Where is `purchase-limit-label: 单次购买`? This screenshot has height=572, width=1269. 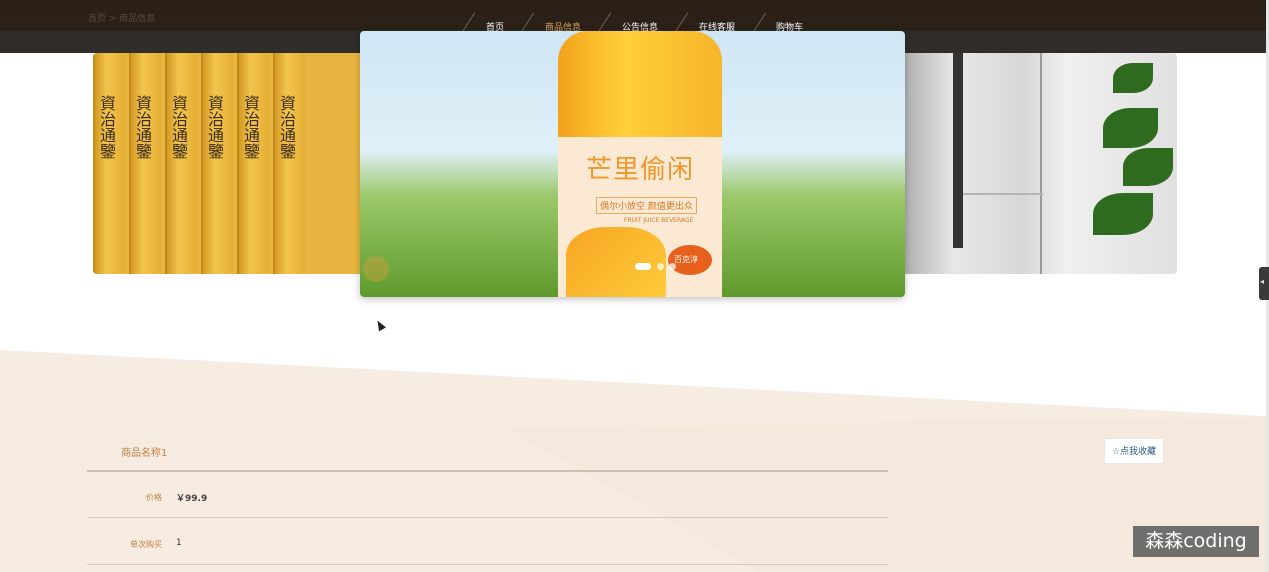
purchase-limit-label: 单次购买 is located at coordinates (146, 544).